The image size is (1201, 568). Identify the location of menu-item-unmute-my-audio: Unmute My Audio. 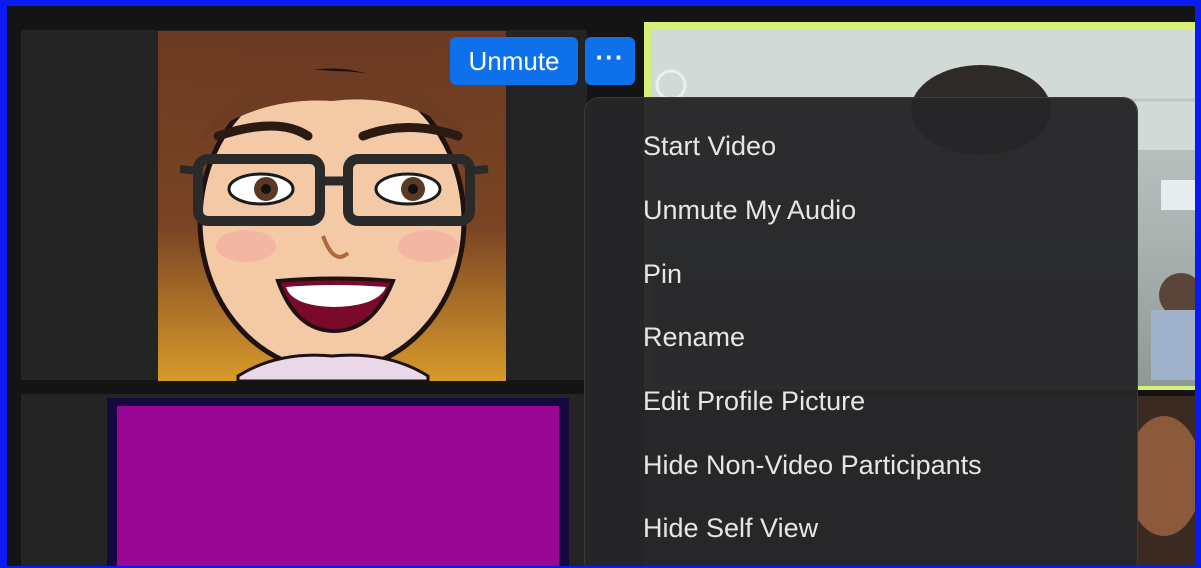
(883, 210).